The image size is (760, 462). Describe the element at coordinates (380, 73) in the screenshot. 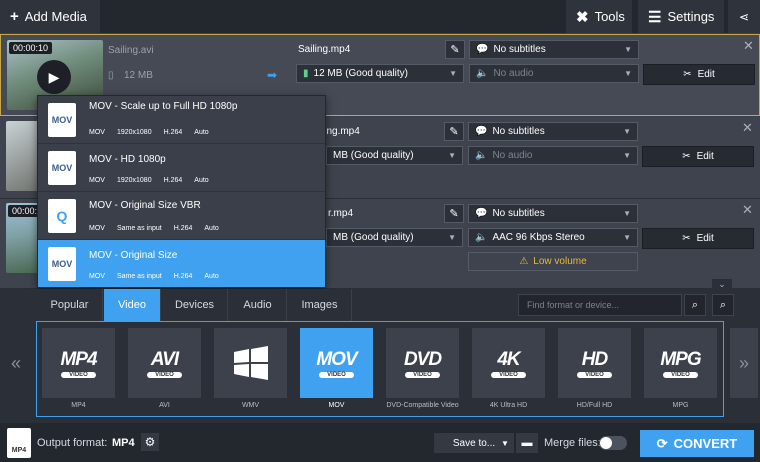

I see `output-size-select: ▮ 12 MB (Good quality) ▼` at that location.